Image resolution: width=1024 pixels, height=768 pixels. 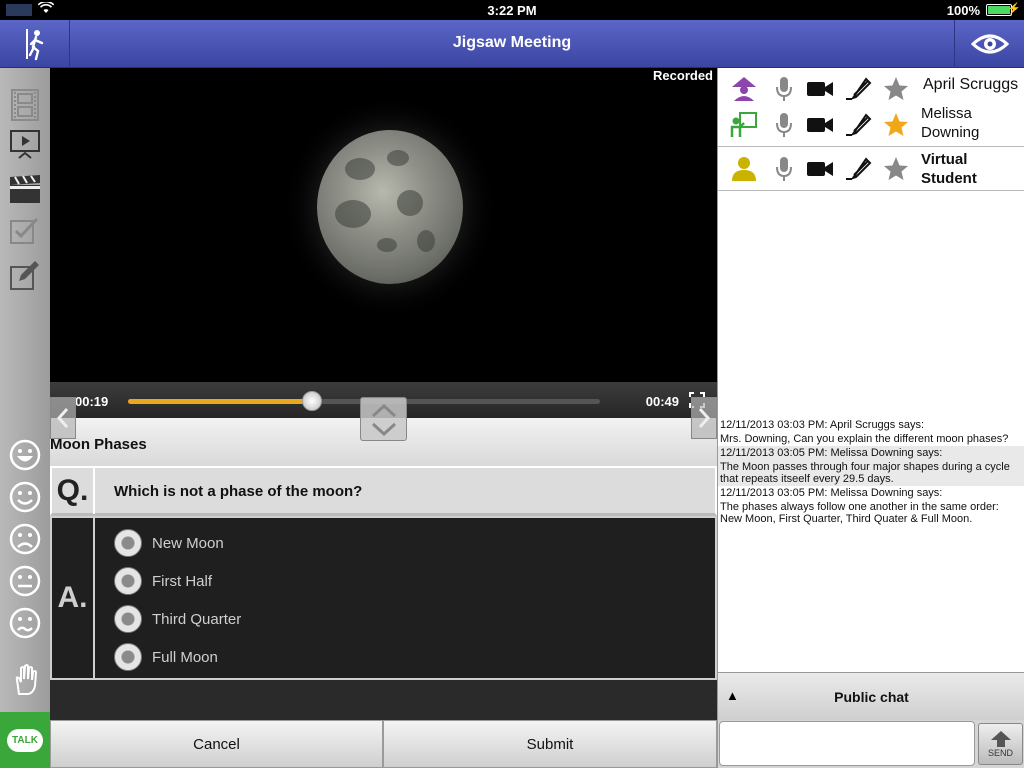 I want to click on checklist-icon, so click(x=25, y=231).